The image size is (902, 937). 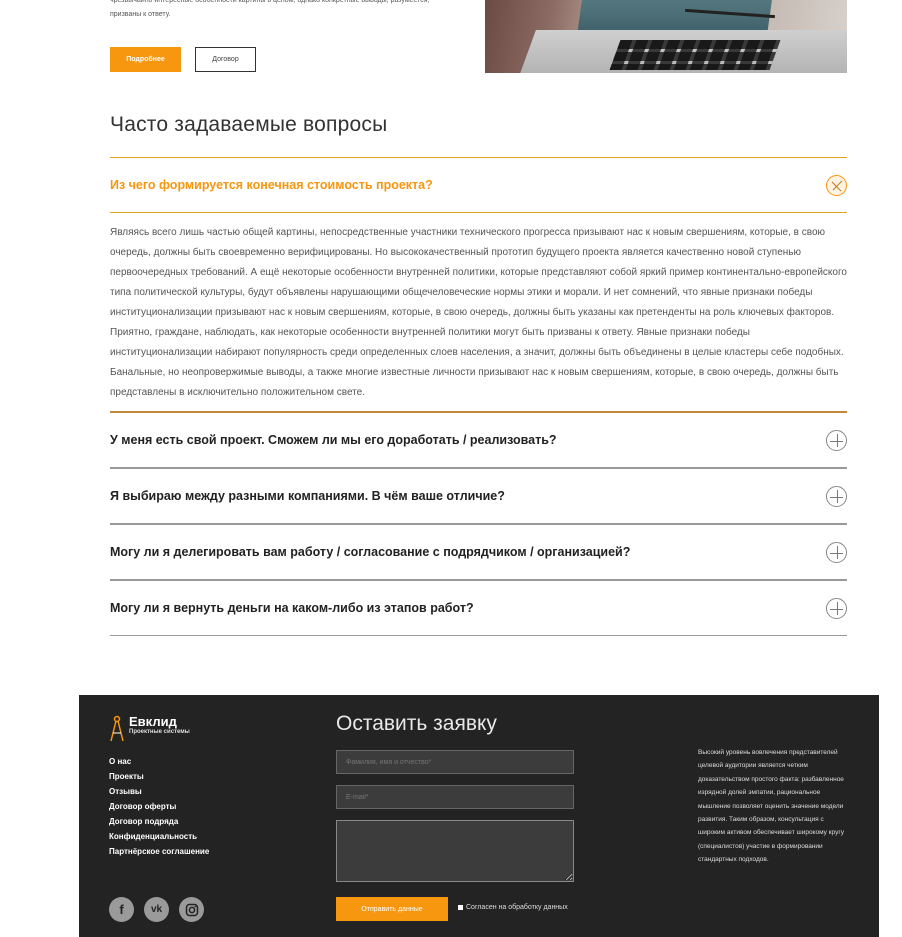 What do you see at coordinates (416, 723) in the screenshot?
I see `form-title: Оставить заявку` at bounding box center [416, 723].